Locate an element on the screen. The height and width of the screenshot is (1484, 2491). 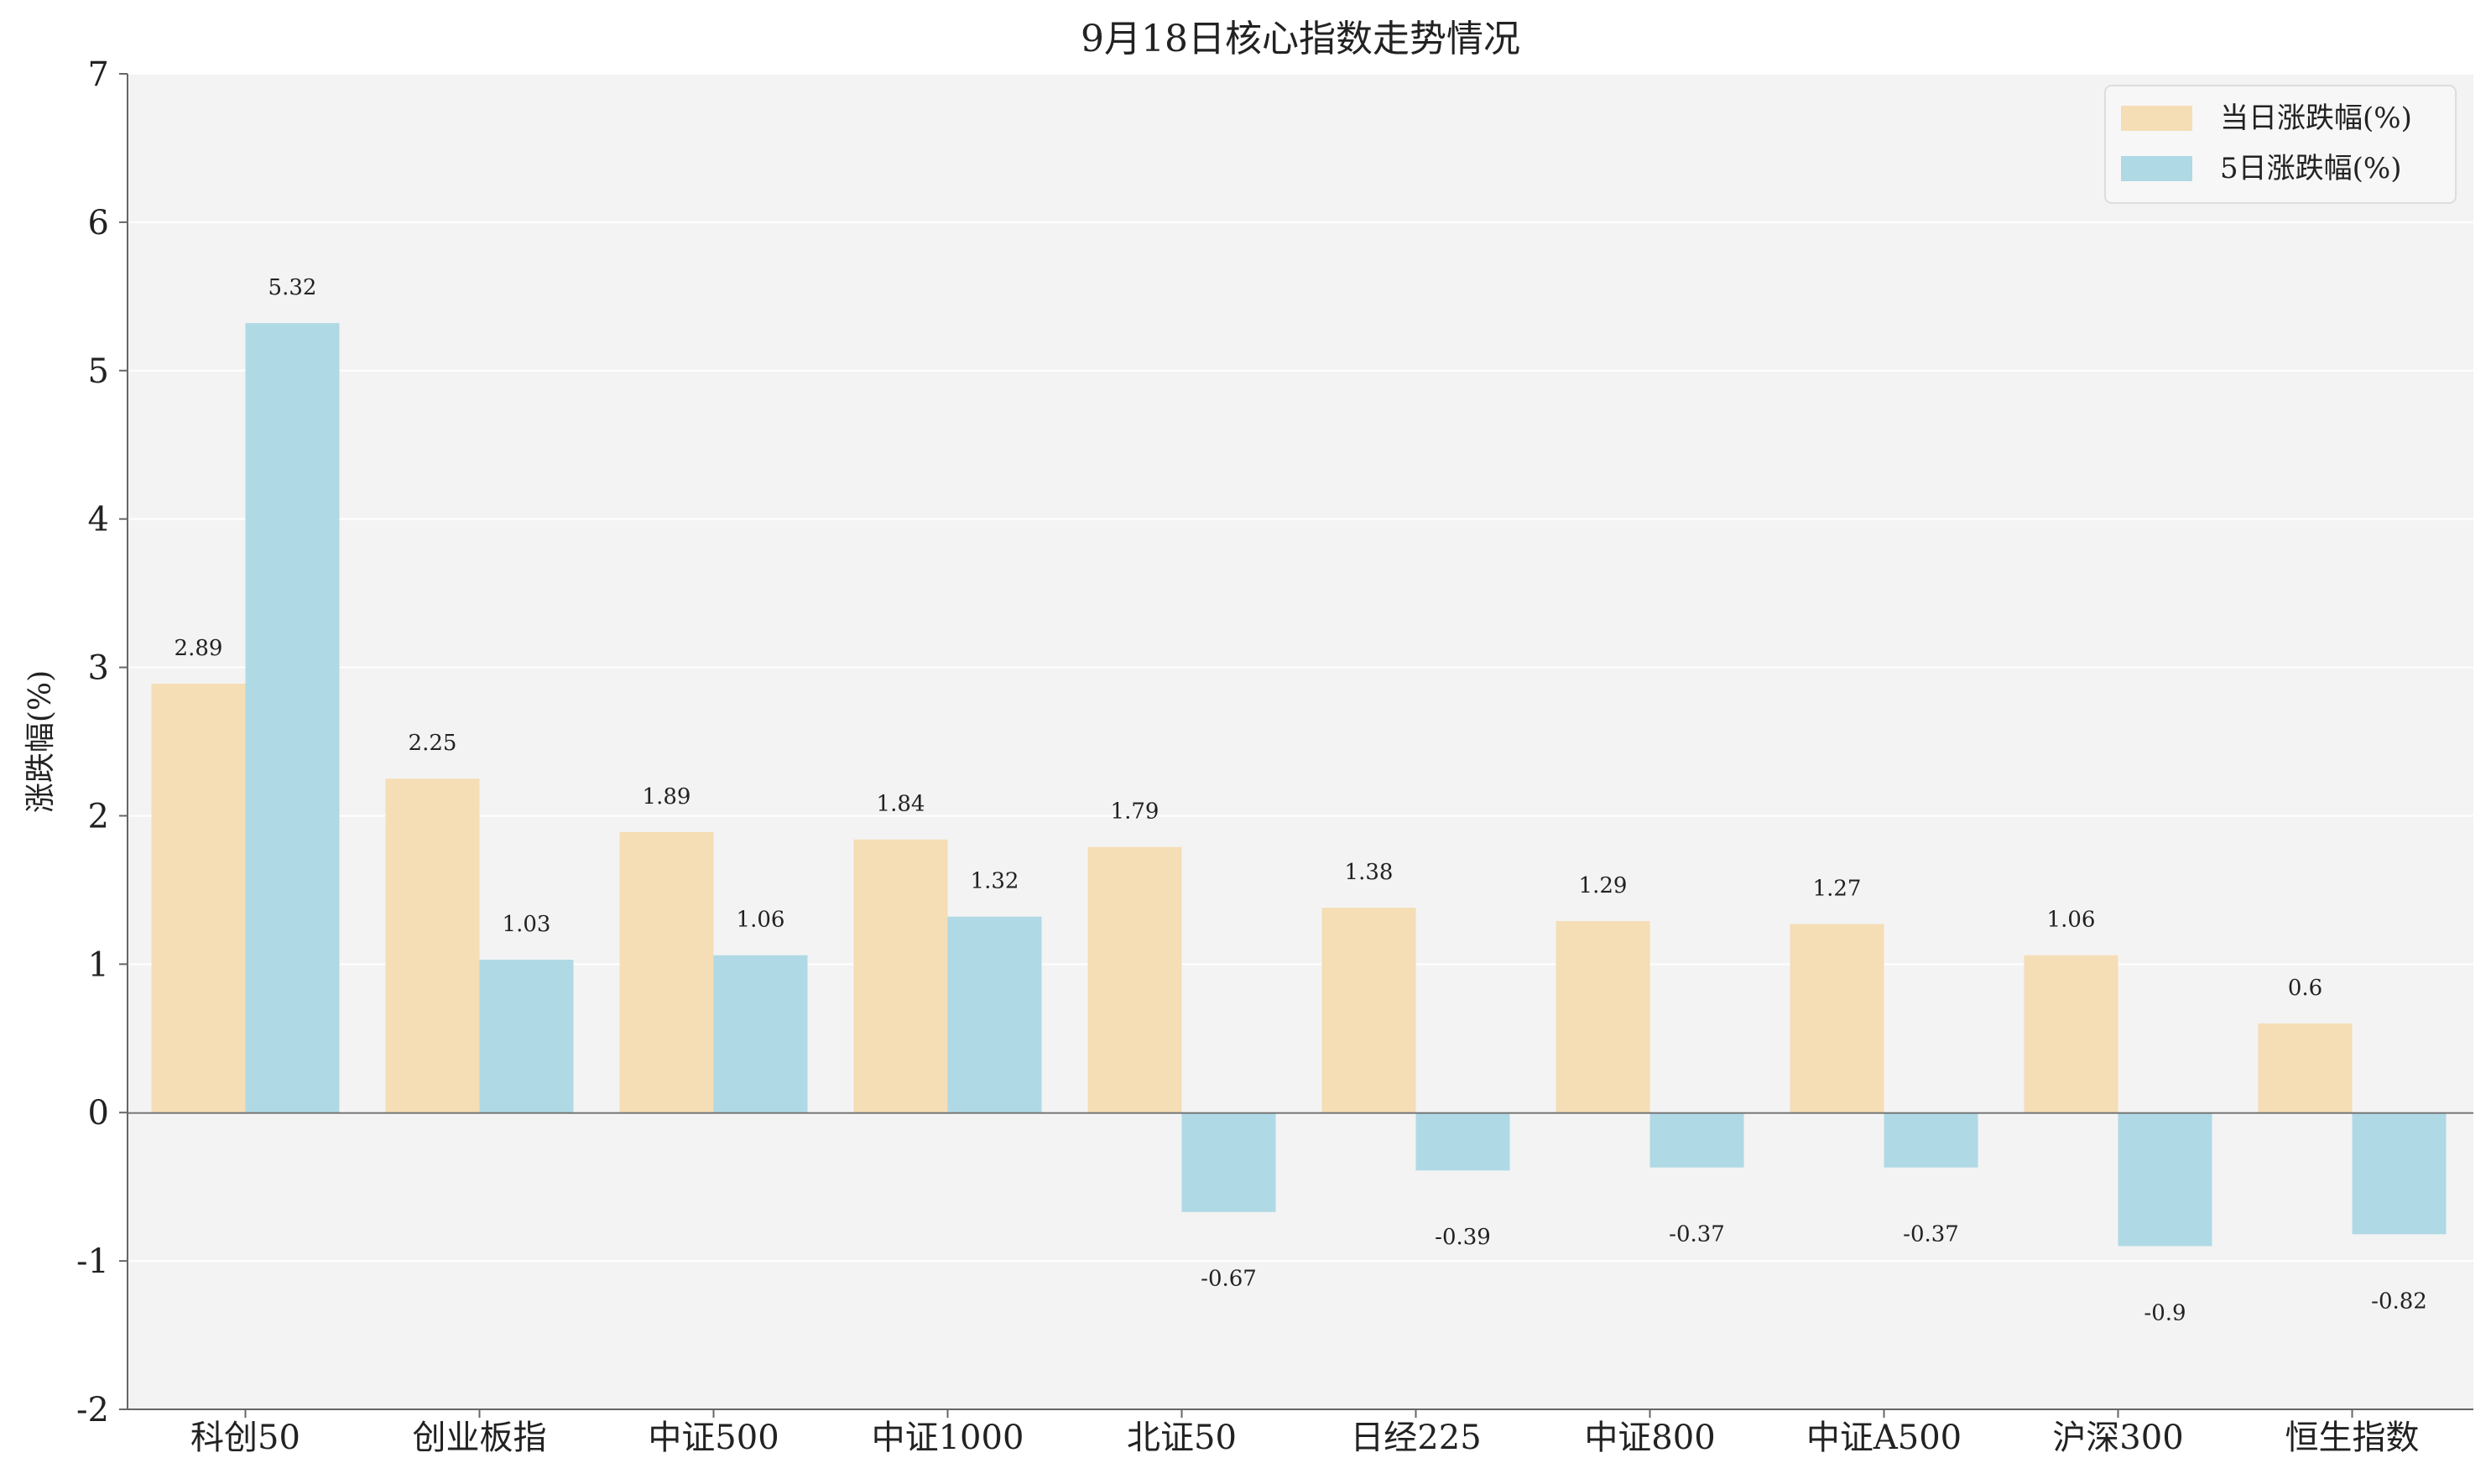
data-label-daily: 2.25 is located at coordinates (433, 743).